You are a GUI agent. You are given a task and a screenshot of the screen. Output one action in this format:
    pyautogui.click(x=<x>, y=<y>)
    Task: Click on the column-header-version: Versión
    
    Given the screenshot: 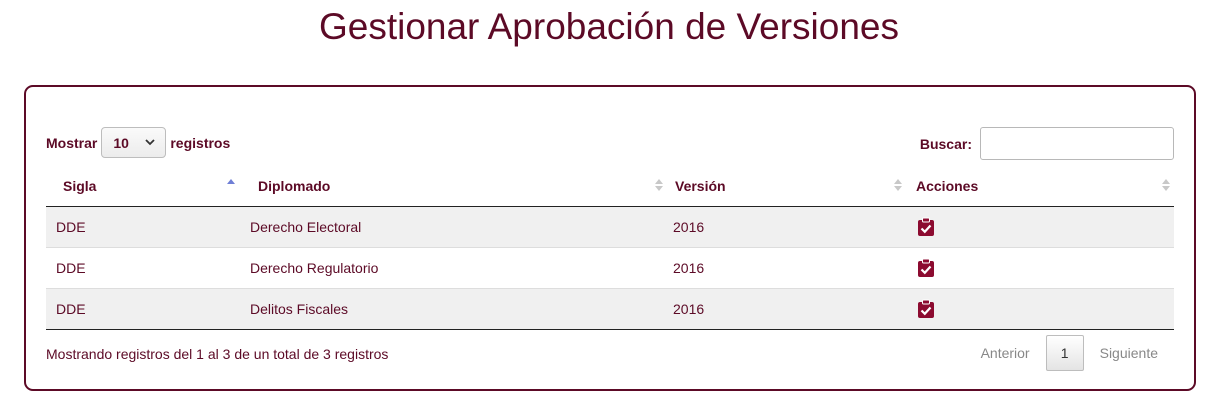 What is the action you would take?
    pyautogui.click(x=787, y=187)
    